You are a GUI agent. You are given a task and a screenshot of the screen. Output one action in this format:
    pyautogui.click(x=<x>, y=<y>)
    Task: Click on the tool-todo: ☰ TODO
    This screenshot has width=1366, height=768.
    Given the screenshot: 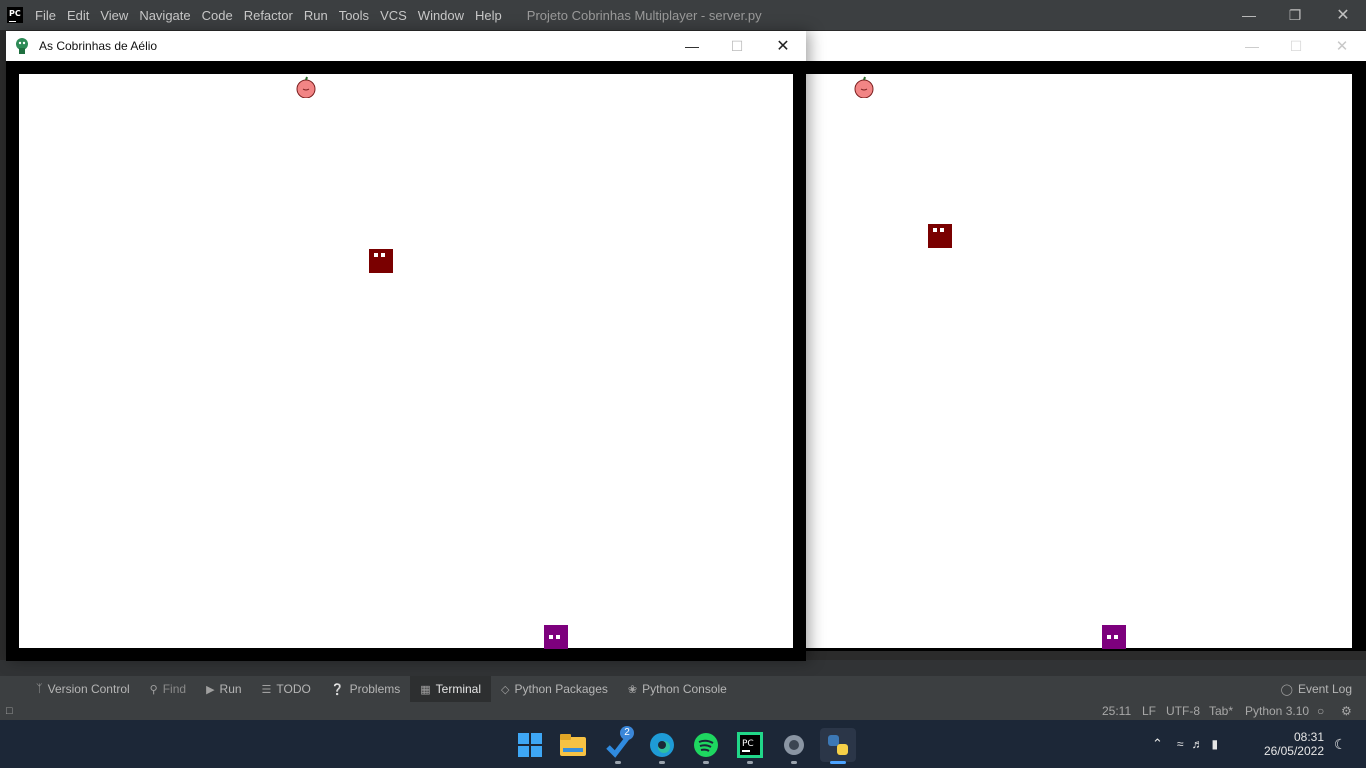 What is the action you would take?
    pyautogui.click(x=286, y=689)
    